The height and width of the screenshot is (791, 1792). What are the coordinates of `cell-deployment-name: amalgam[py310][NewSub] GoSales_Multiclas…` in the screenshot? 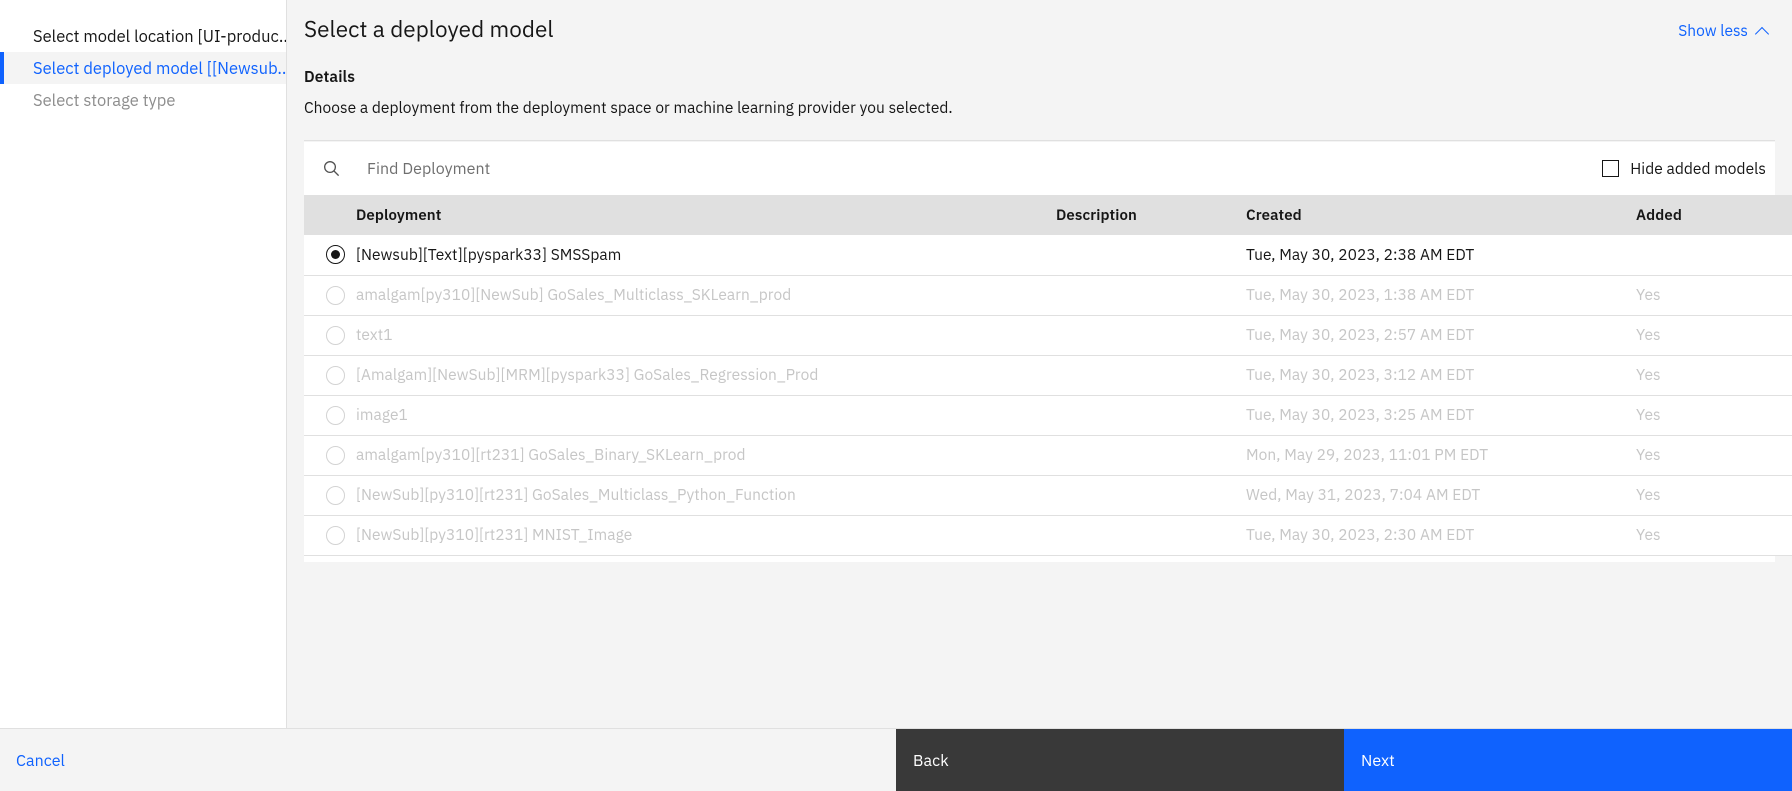 It's located at (706, 295).